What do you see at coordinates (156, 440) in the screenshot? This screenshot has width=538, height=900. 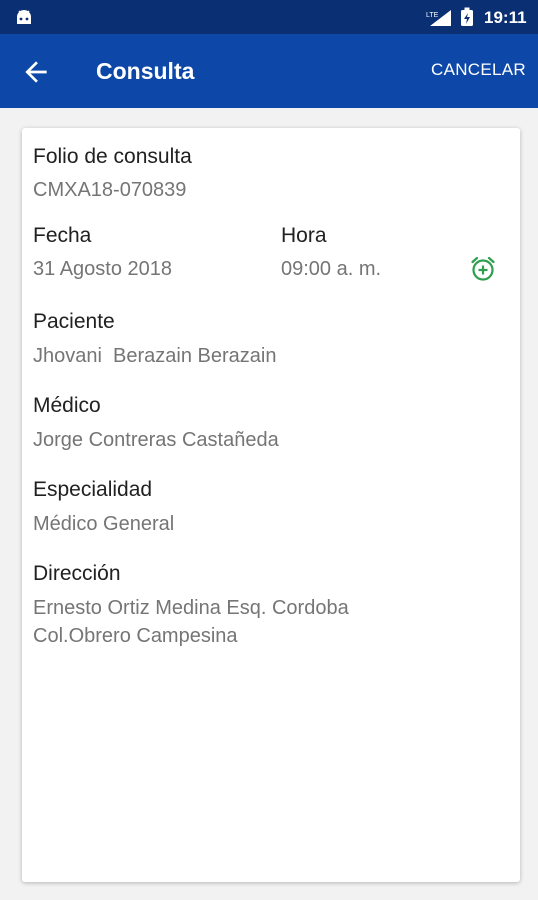 I see `medico-value: Jorge Contreras Castañeda` at bounding box center [156, 440].